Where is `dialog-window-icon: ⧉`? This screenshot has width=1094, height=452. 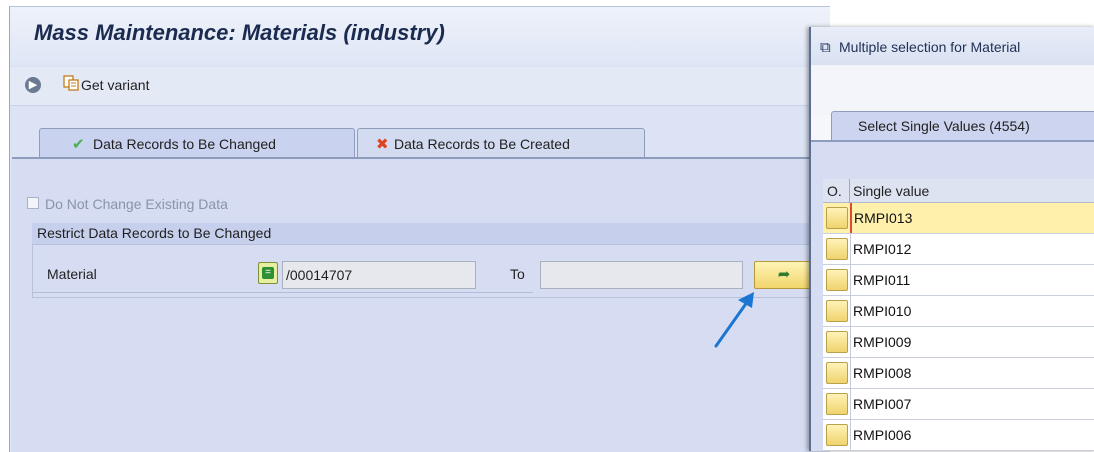
dialog-window-icon: ⧉ is located at coordinates (825, 47).